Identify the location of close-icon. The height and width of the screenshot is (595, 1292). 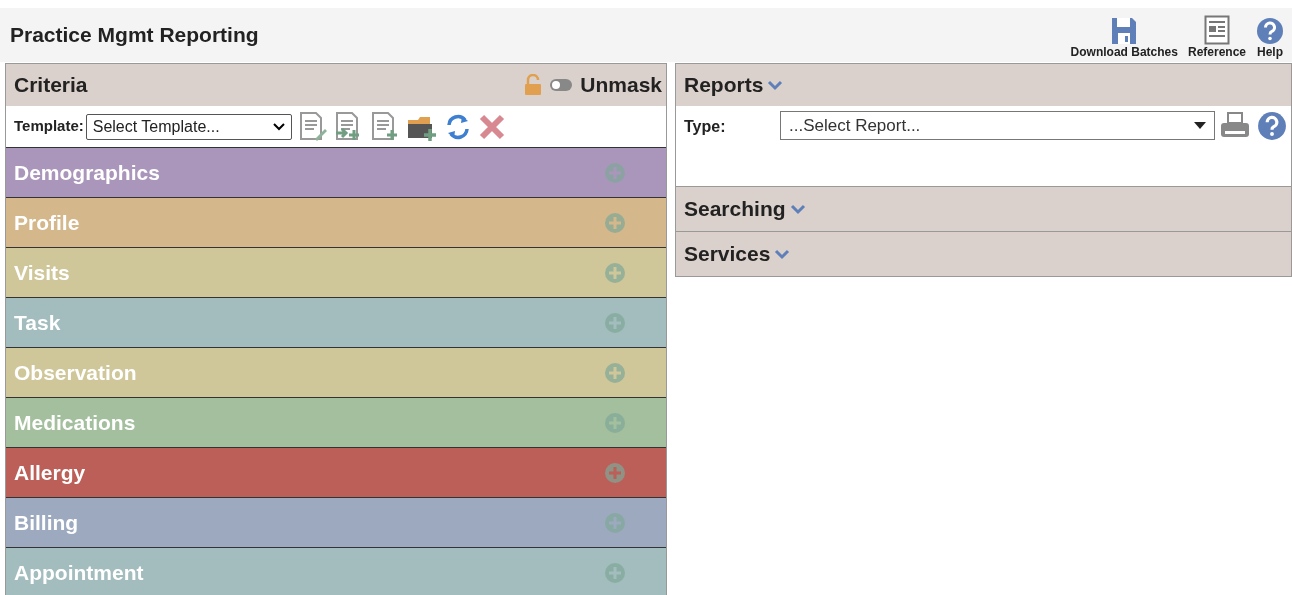
(491, 126).